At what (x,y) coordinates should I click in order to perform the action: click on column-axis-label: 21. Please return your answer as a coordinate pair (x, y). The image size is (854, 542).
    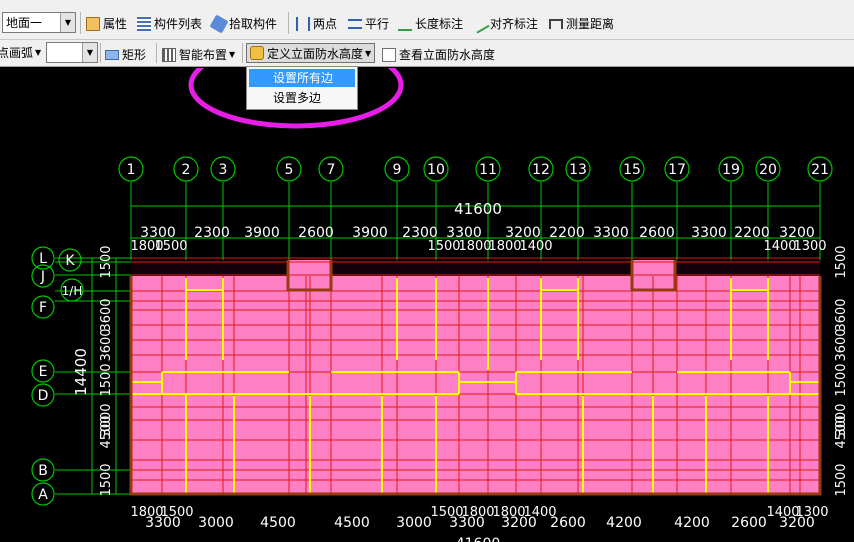
    Looking at the image, I should click on (820, 170).